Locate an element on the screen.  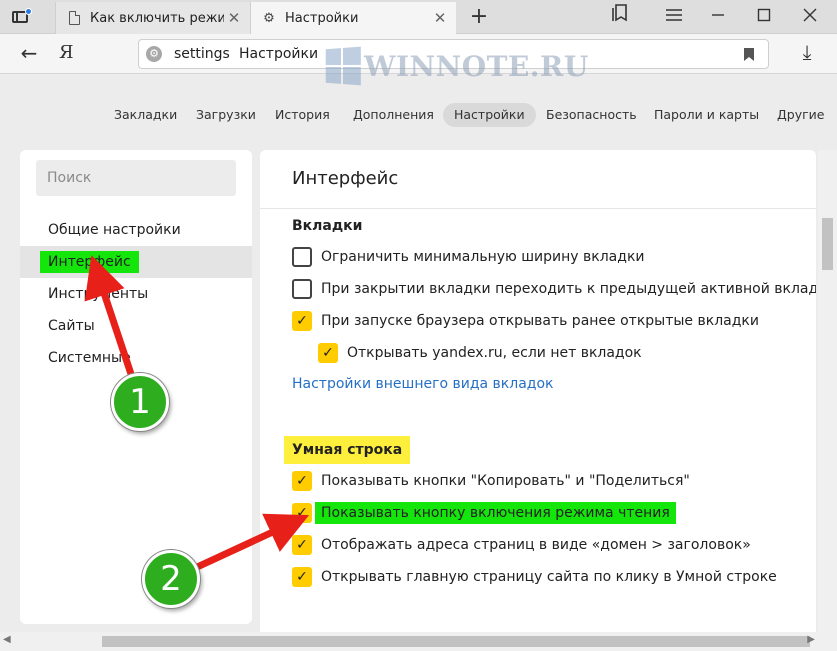
sidebar-item-label: Сайты is located at coordinates (71, 326).